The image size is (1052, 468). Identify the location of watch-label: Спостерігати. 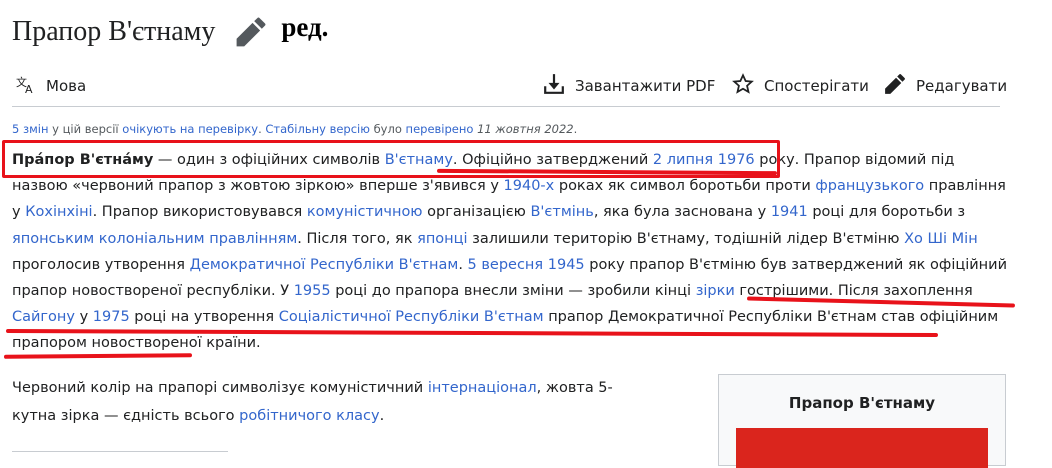
(816, 86).